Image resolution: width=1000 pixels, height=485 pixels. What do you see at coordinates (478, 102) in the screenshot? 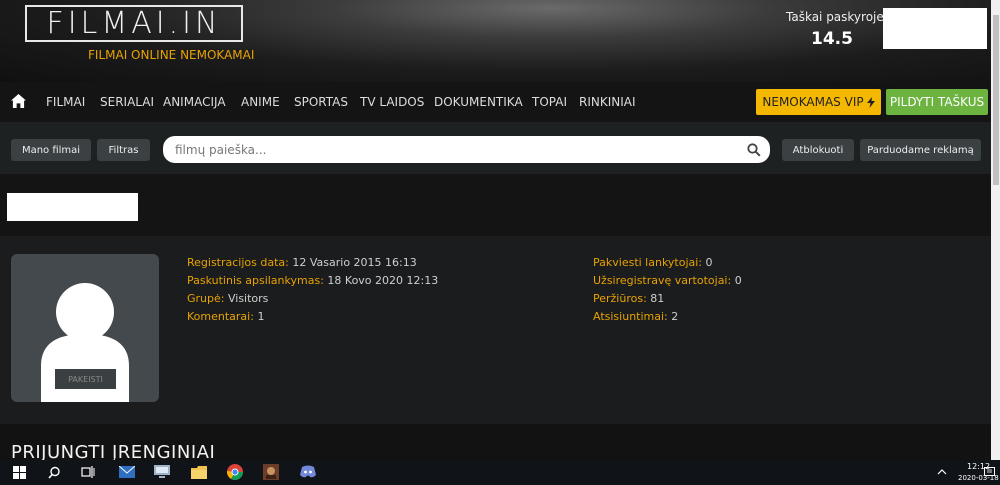
I see `nav-item-dokumentika: DOKUMENTIKA` at bounding box center [478, 102].